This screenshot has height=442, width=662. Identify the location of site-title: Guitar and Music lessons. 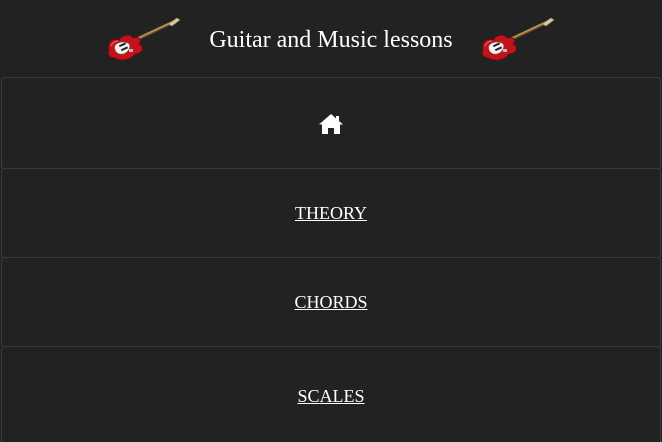
(331, 39).